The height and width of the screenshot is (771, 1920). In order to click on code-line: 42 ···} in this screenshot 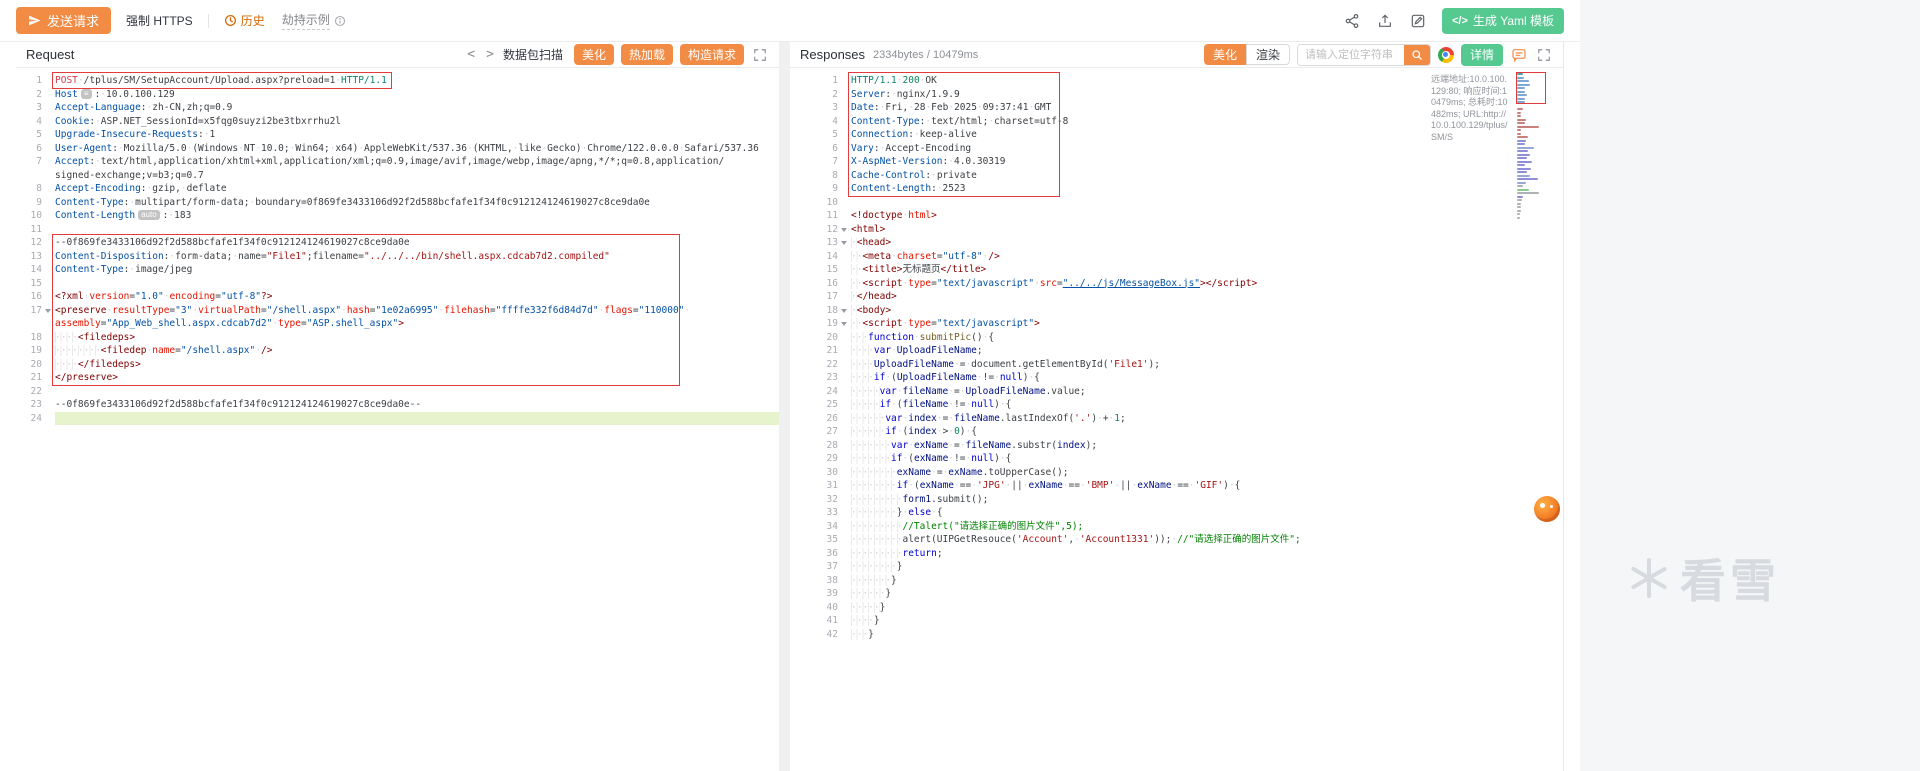, I will do `click(1176, 635)`.